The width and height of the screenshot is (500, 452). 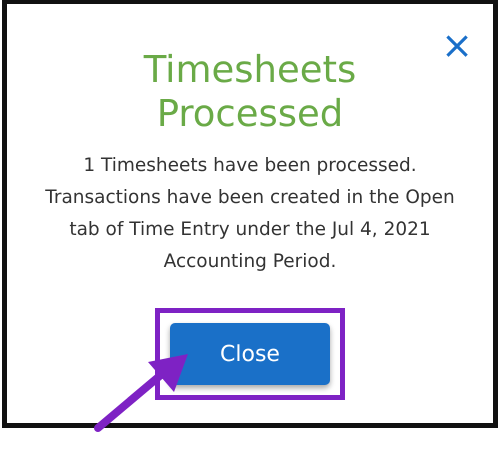 What do you see at coordinates (250, 92) in the screenshot?
I see `dialog-title: Timesheets Processed` at bounding box center [250, 92].